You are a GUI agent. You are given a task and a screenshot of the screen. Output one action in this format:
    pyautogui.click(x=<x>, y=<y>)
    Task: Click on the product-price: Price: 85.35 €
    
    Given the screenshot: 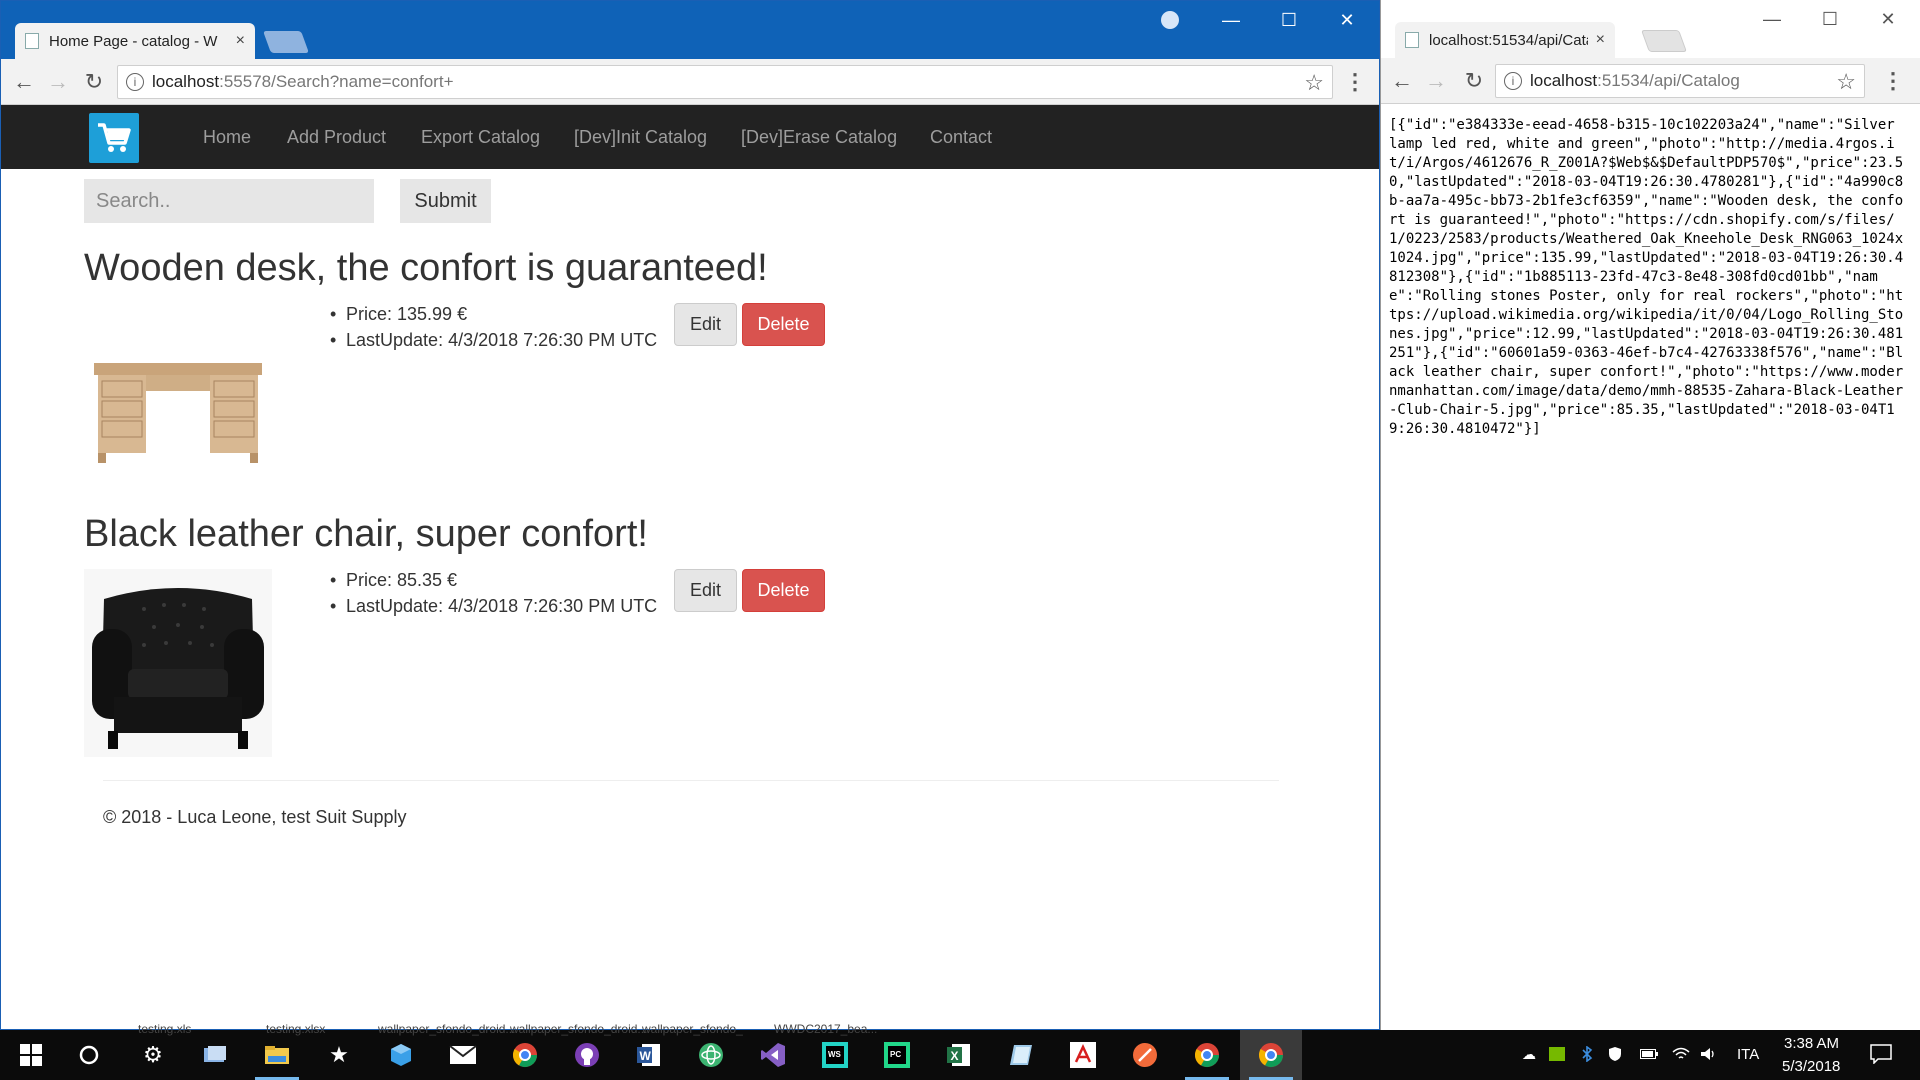 What is the action you would take?
    pyautogui.click(x=492, y=580)
    